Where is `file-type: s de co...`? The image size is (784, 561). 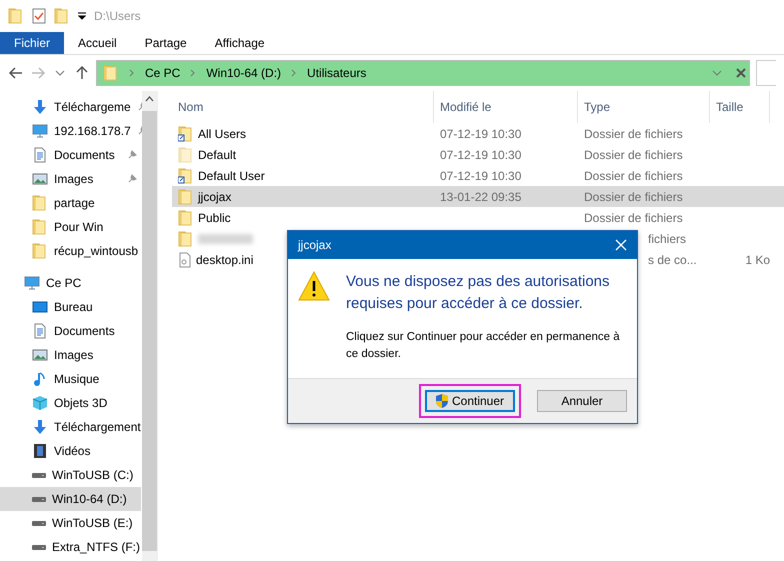
file-type: s de co... is located at coordinates (672, 260).